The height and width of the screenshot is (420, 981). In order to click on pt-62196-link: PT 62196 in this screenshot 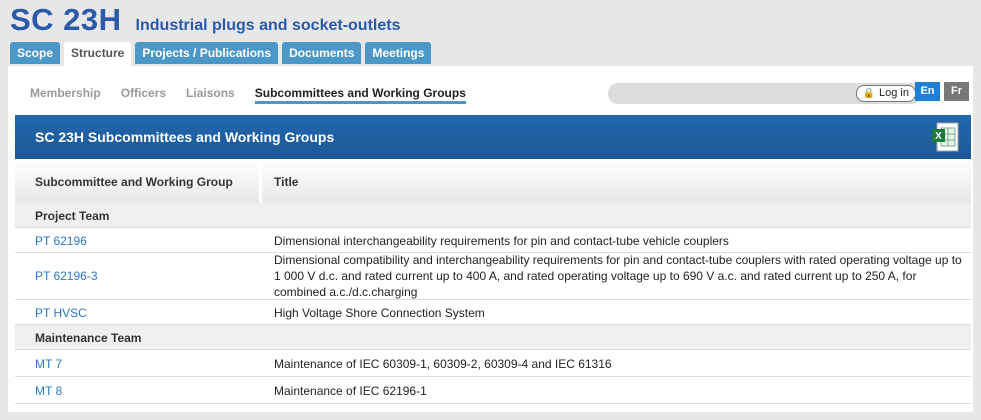, I will do `click(61, 241)`.